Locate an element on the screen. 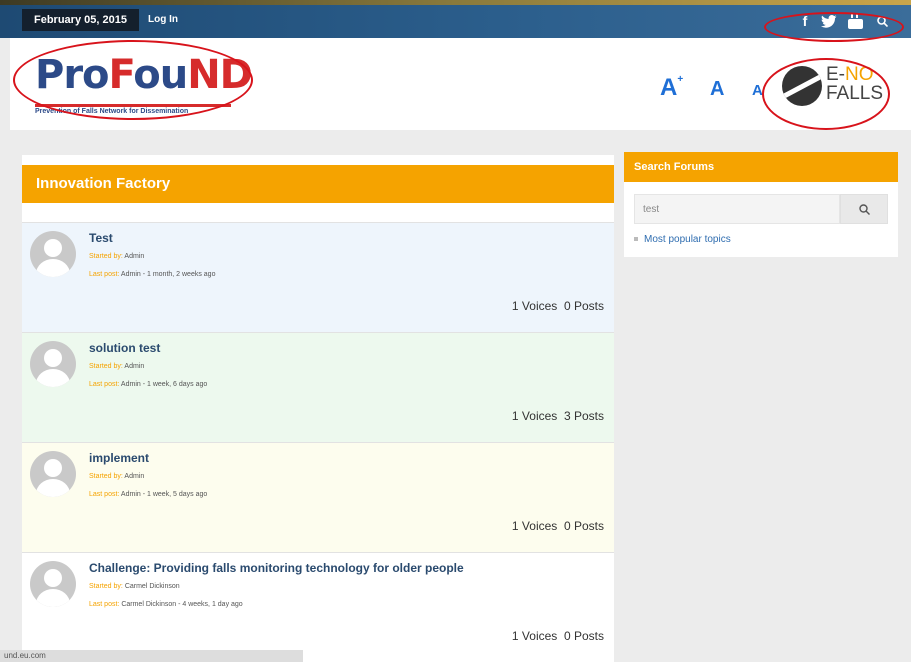 Image resolution: width=911 pixels, height=662 pixels. popular-topics-link: Most popular topics is located at coordinates (687, 239).